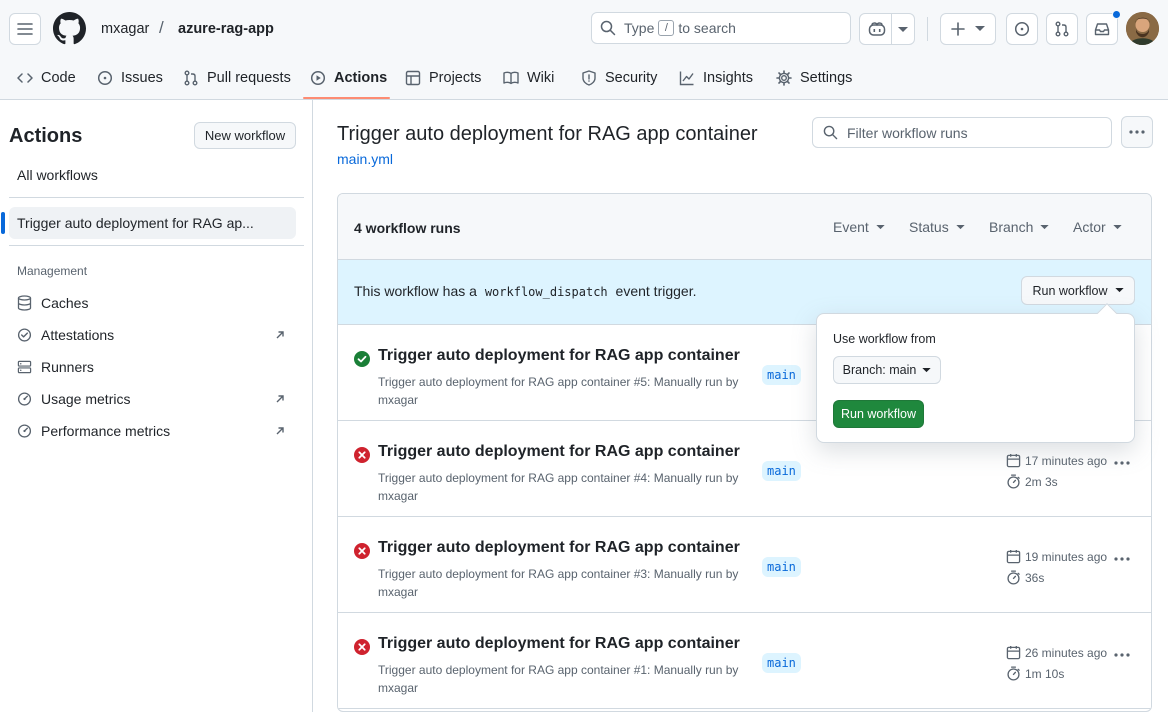  Describe the element at coordinates (1078, 290) in the screenshot. I see `run-workflow-dropdown-button: Run workflow` at that location.